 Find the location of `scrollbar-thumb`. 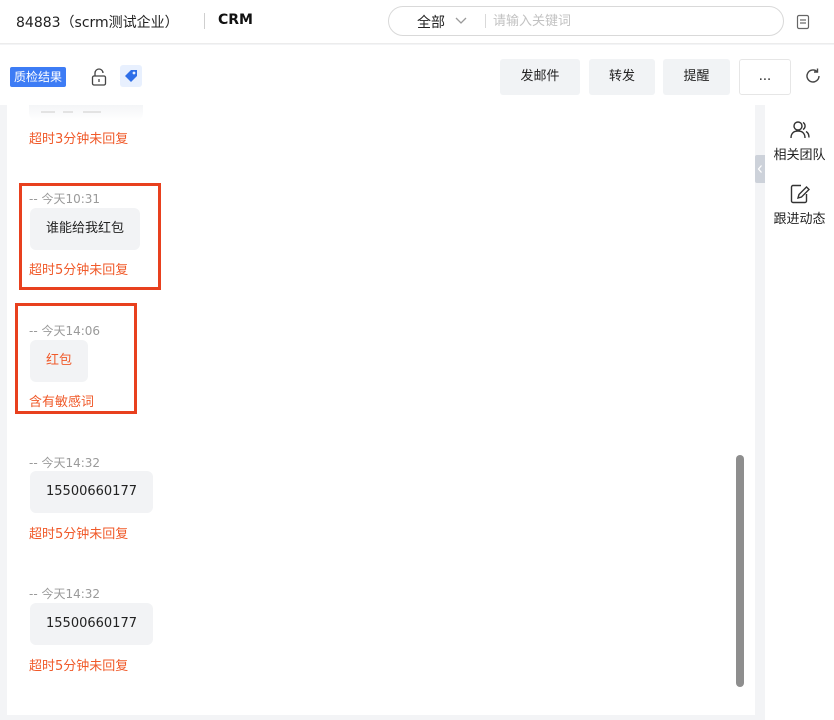

scrollbar-thumb is located at coordinates (740, 571).